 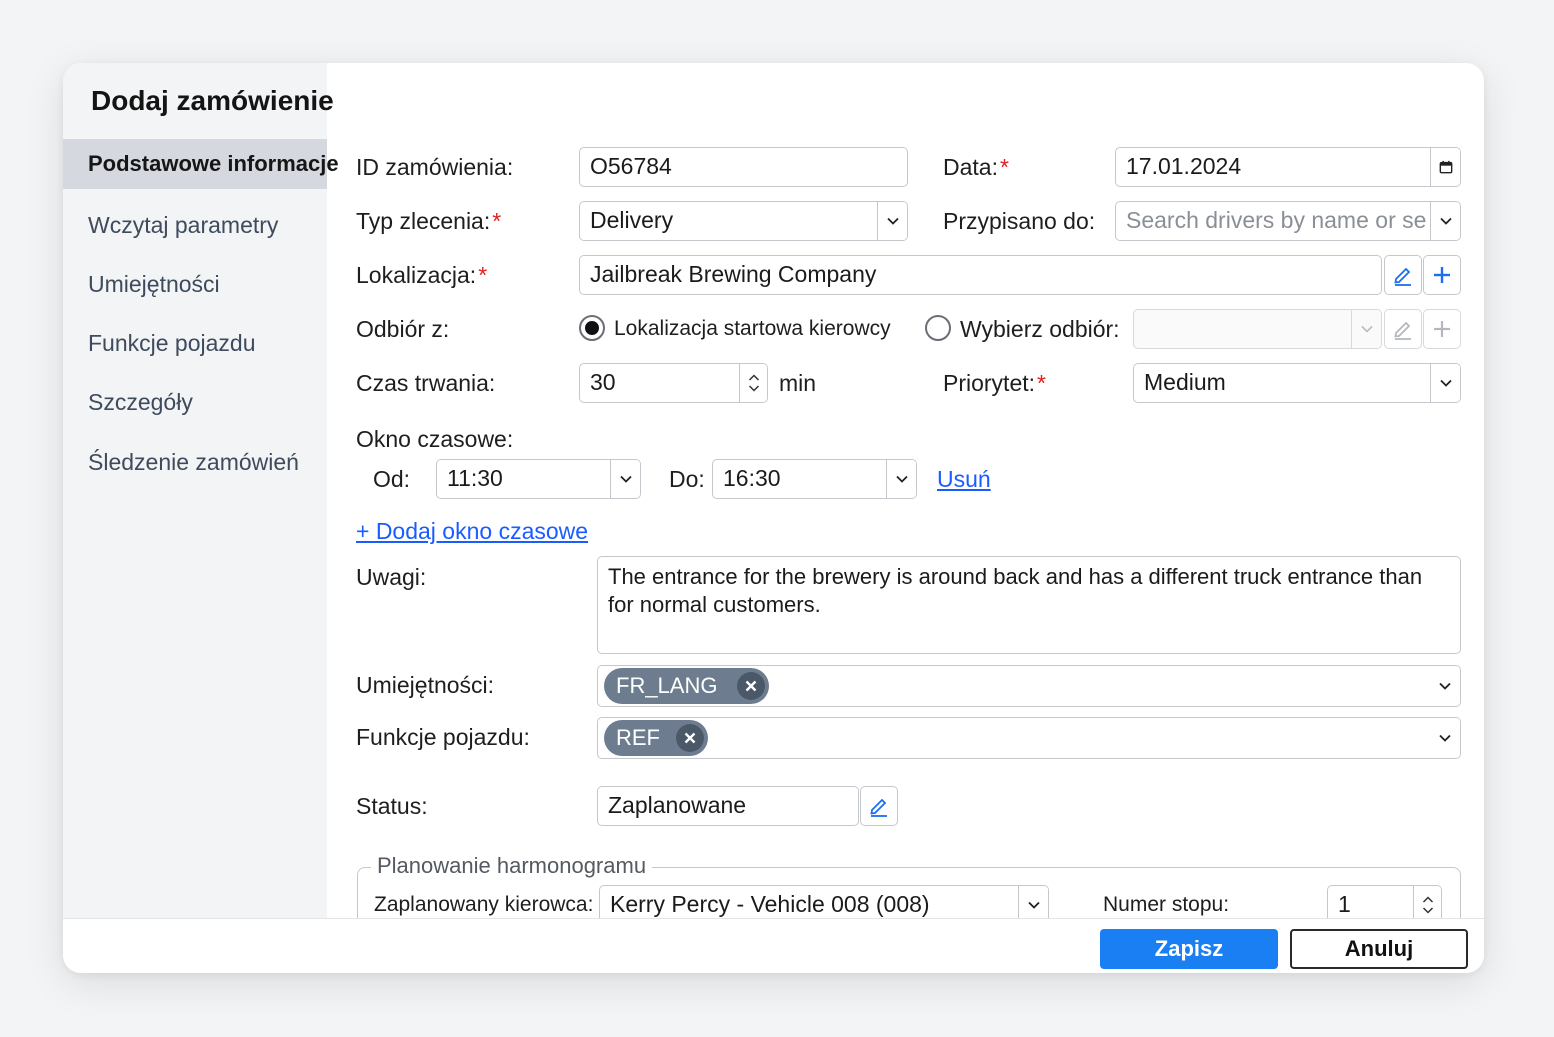 I want to click on skill-chip: FR_LANG, so click(x=686, y=686).